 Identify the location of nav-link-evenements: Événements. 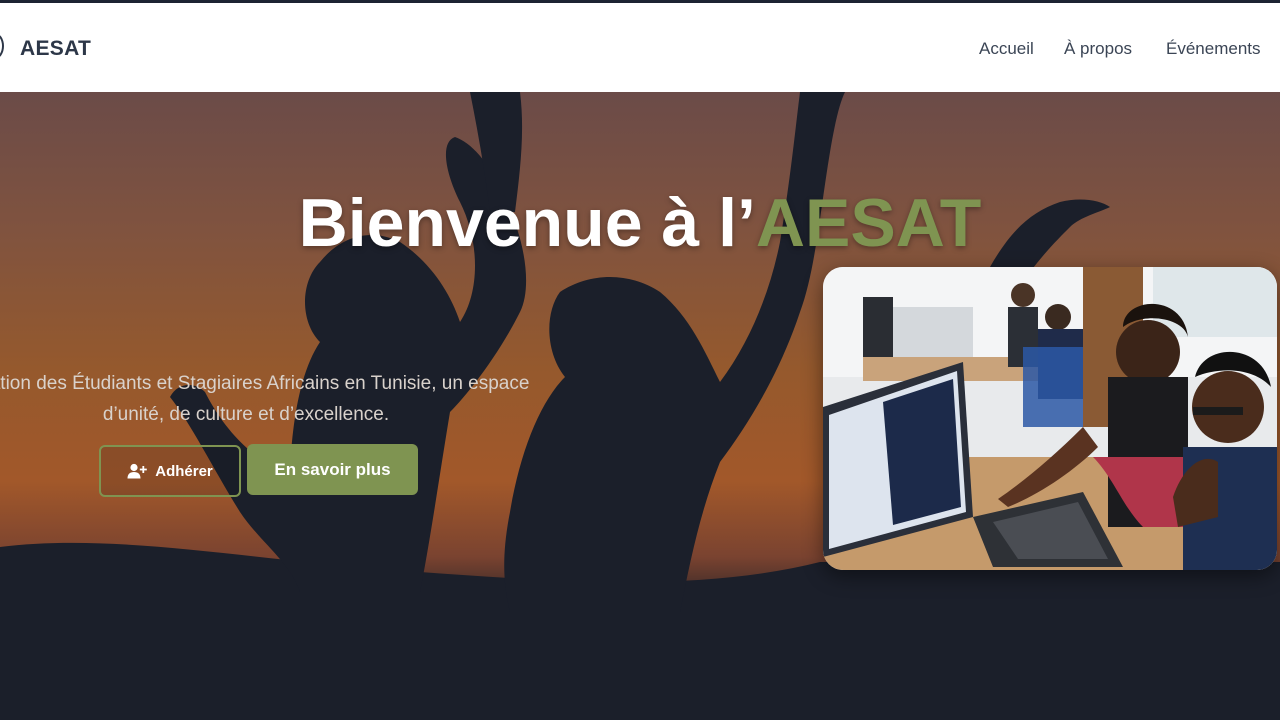
(1213, 49).